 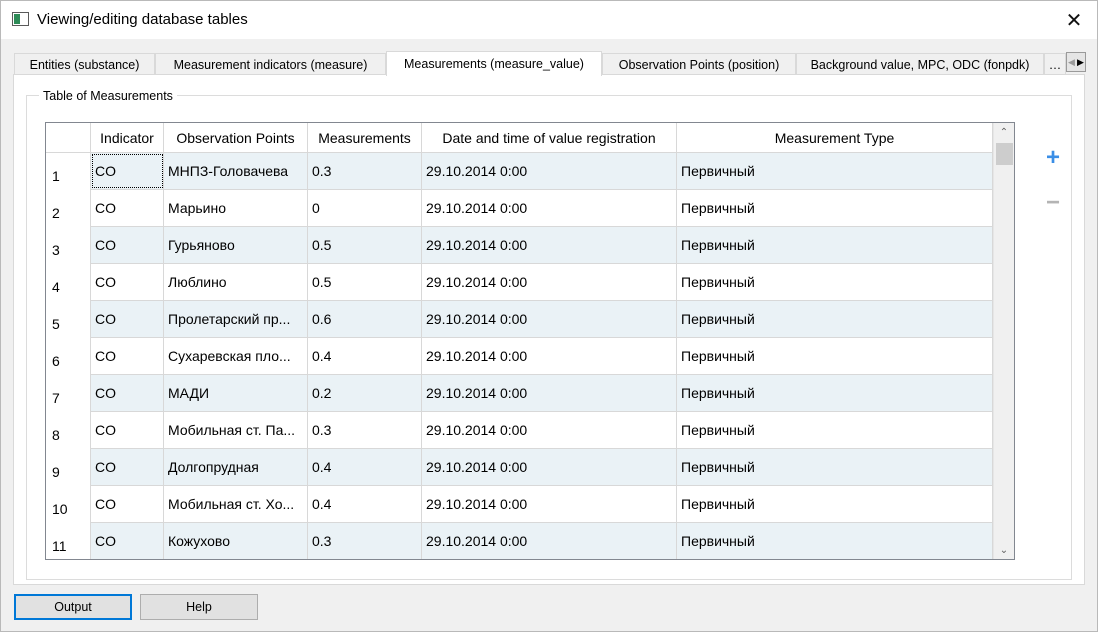 I want to click on cell-measurement: 0, so click(x=365, y=208).